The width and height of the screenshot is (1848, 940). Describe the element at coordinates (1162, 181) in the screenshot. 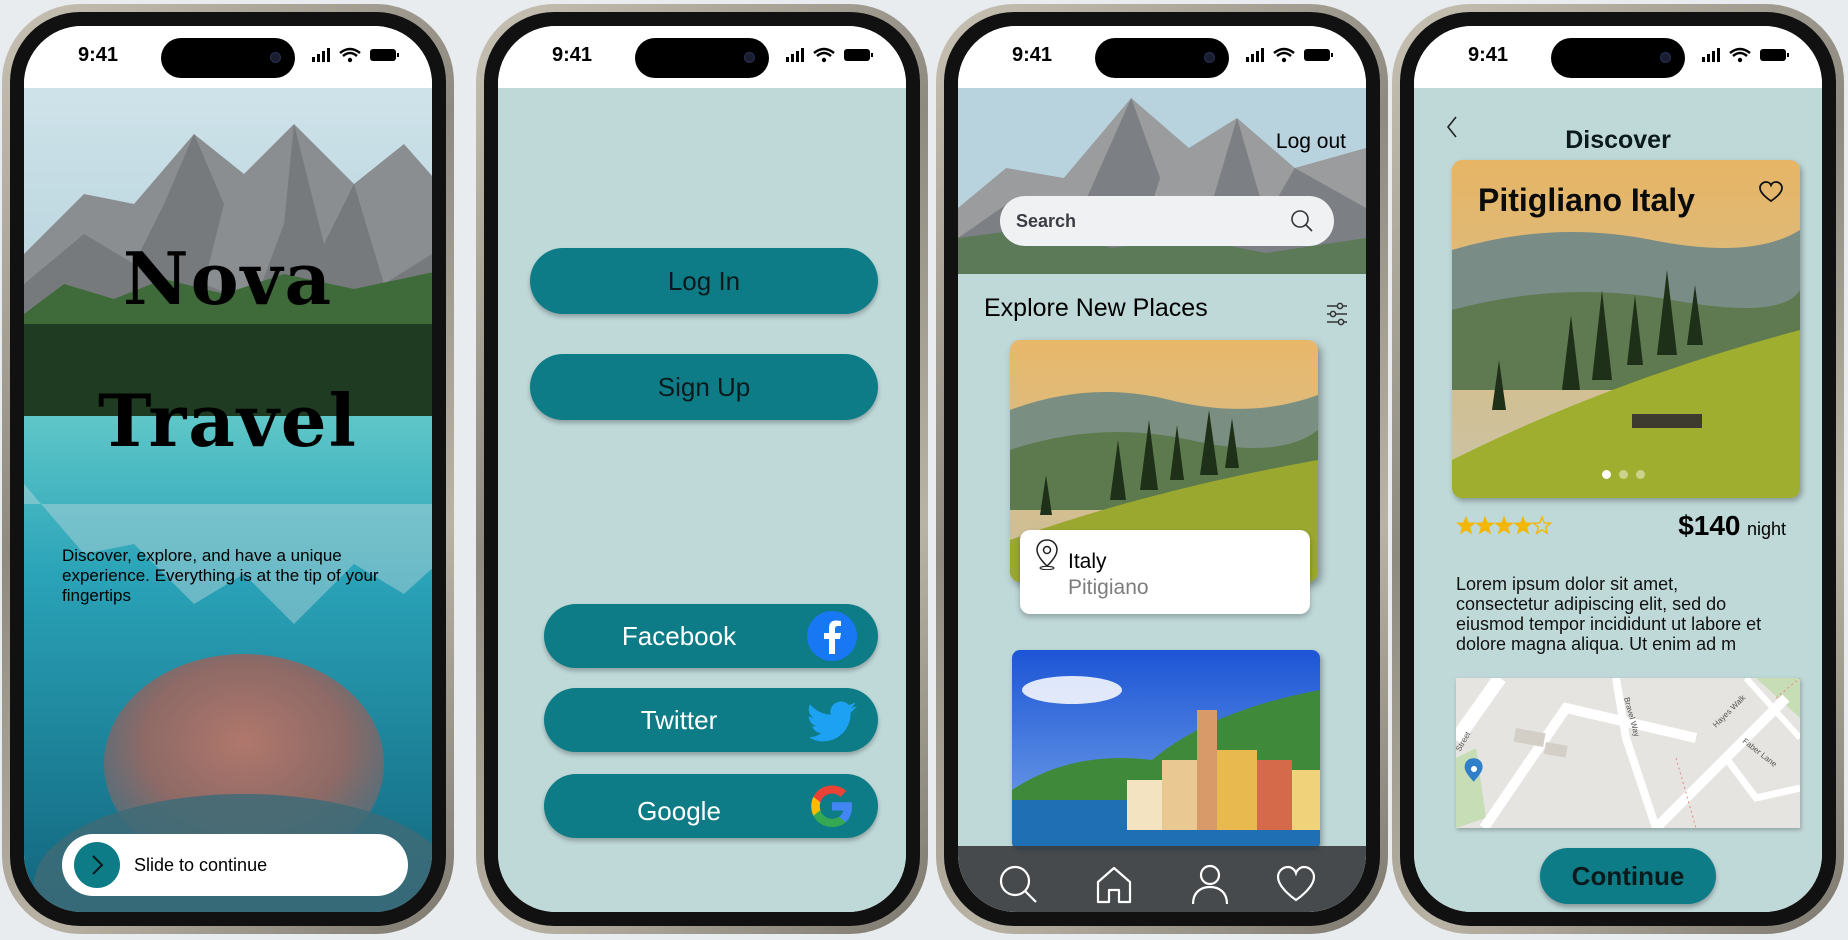

I see `mountain-header-image` at that location.